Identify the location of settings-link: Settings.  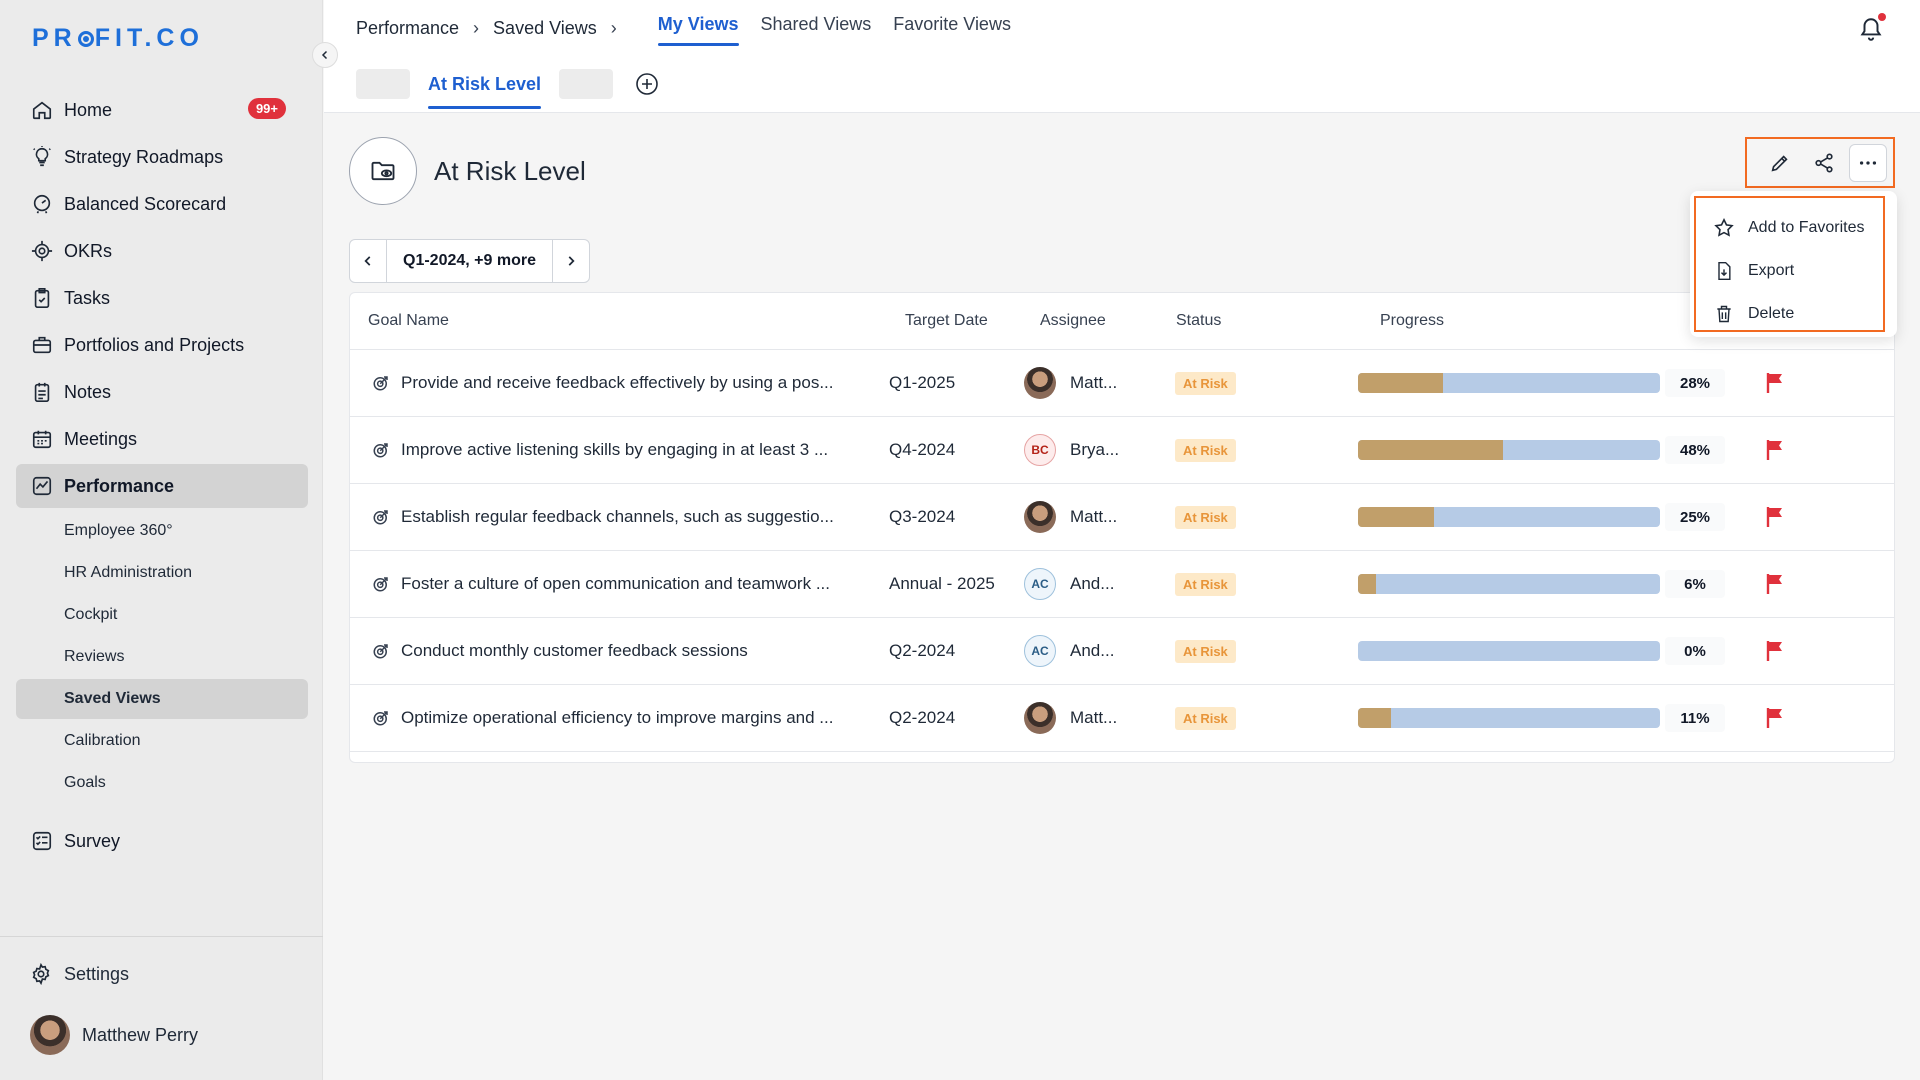
(161, 974).